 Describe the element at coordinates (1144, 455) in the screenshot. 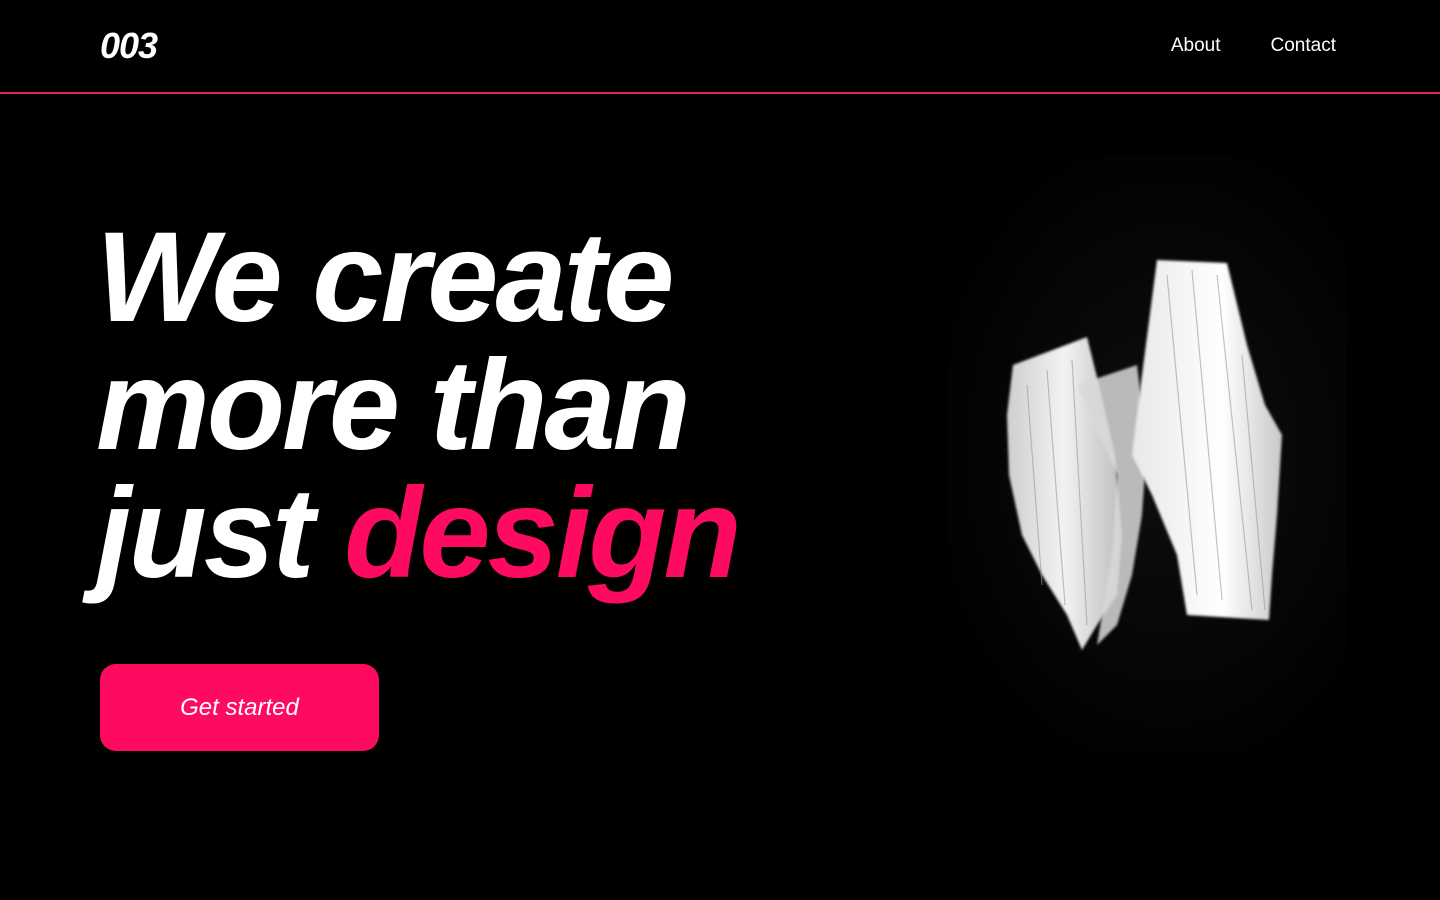

I see `brush-stroke-icon` at that location.